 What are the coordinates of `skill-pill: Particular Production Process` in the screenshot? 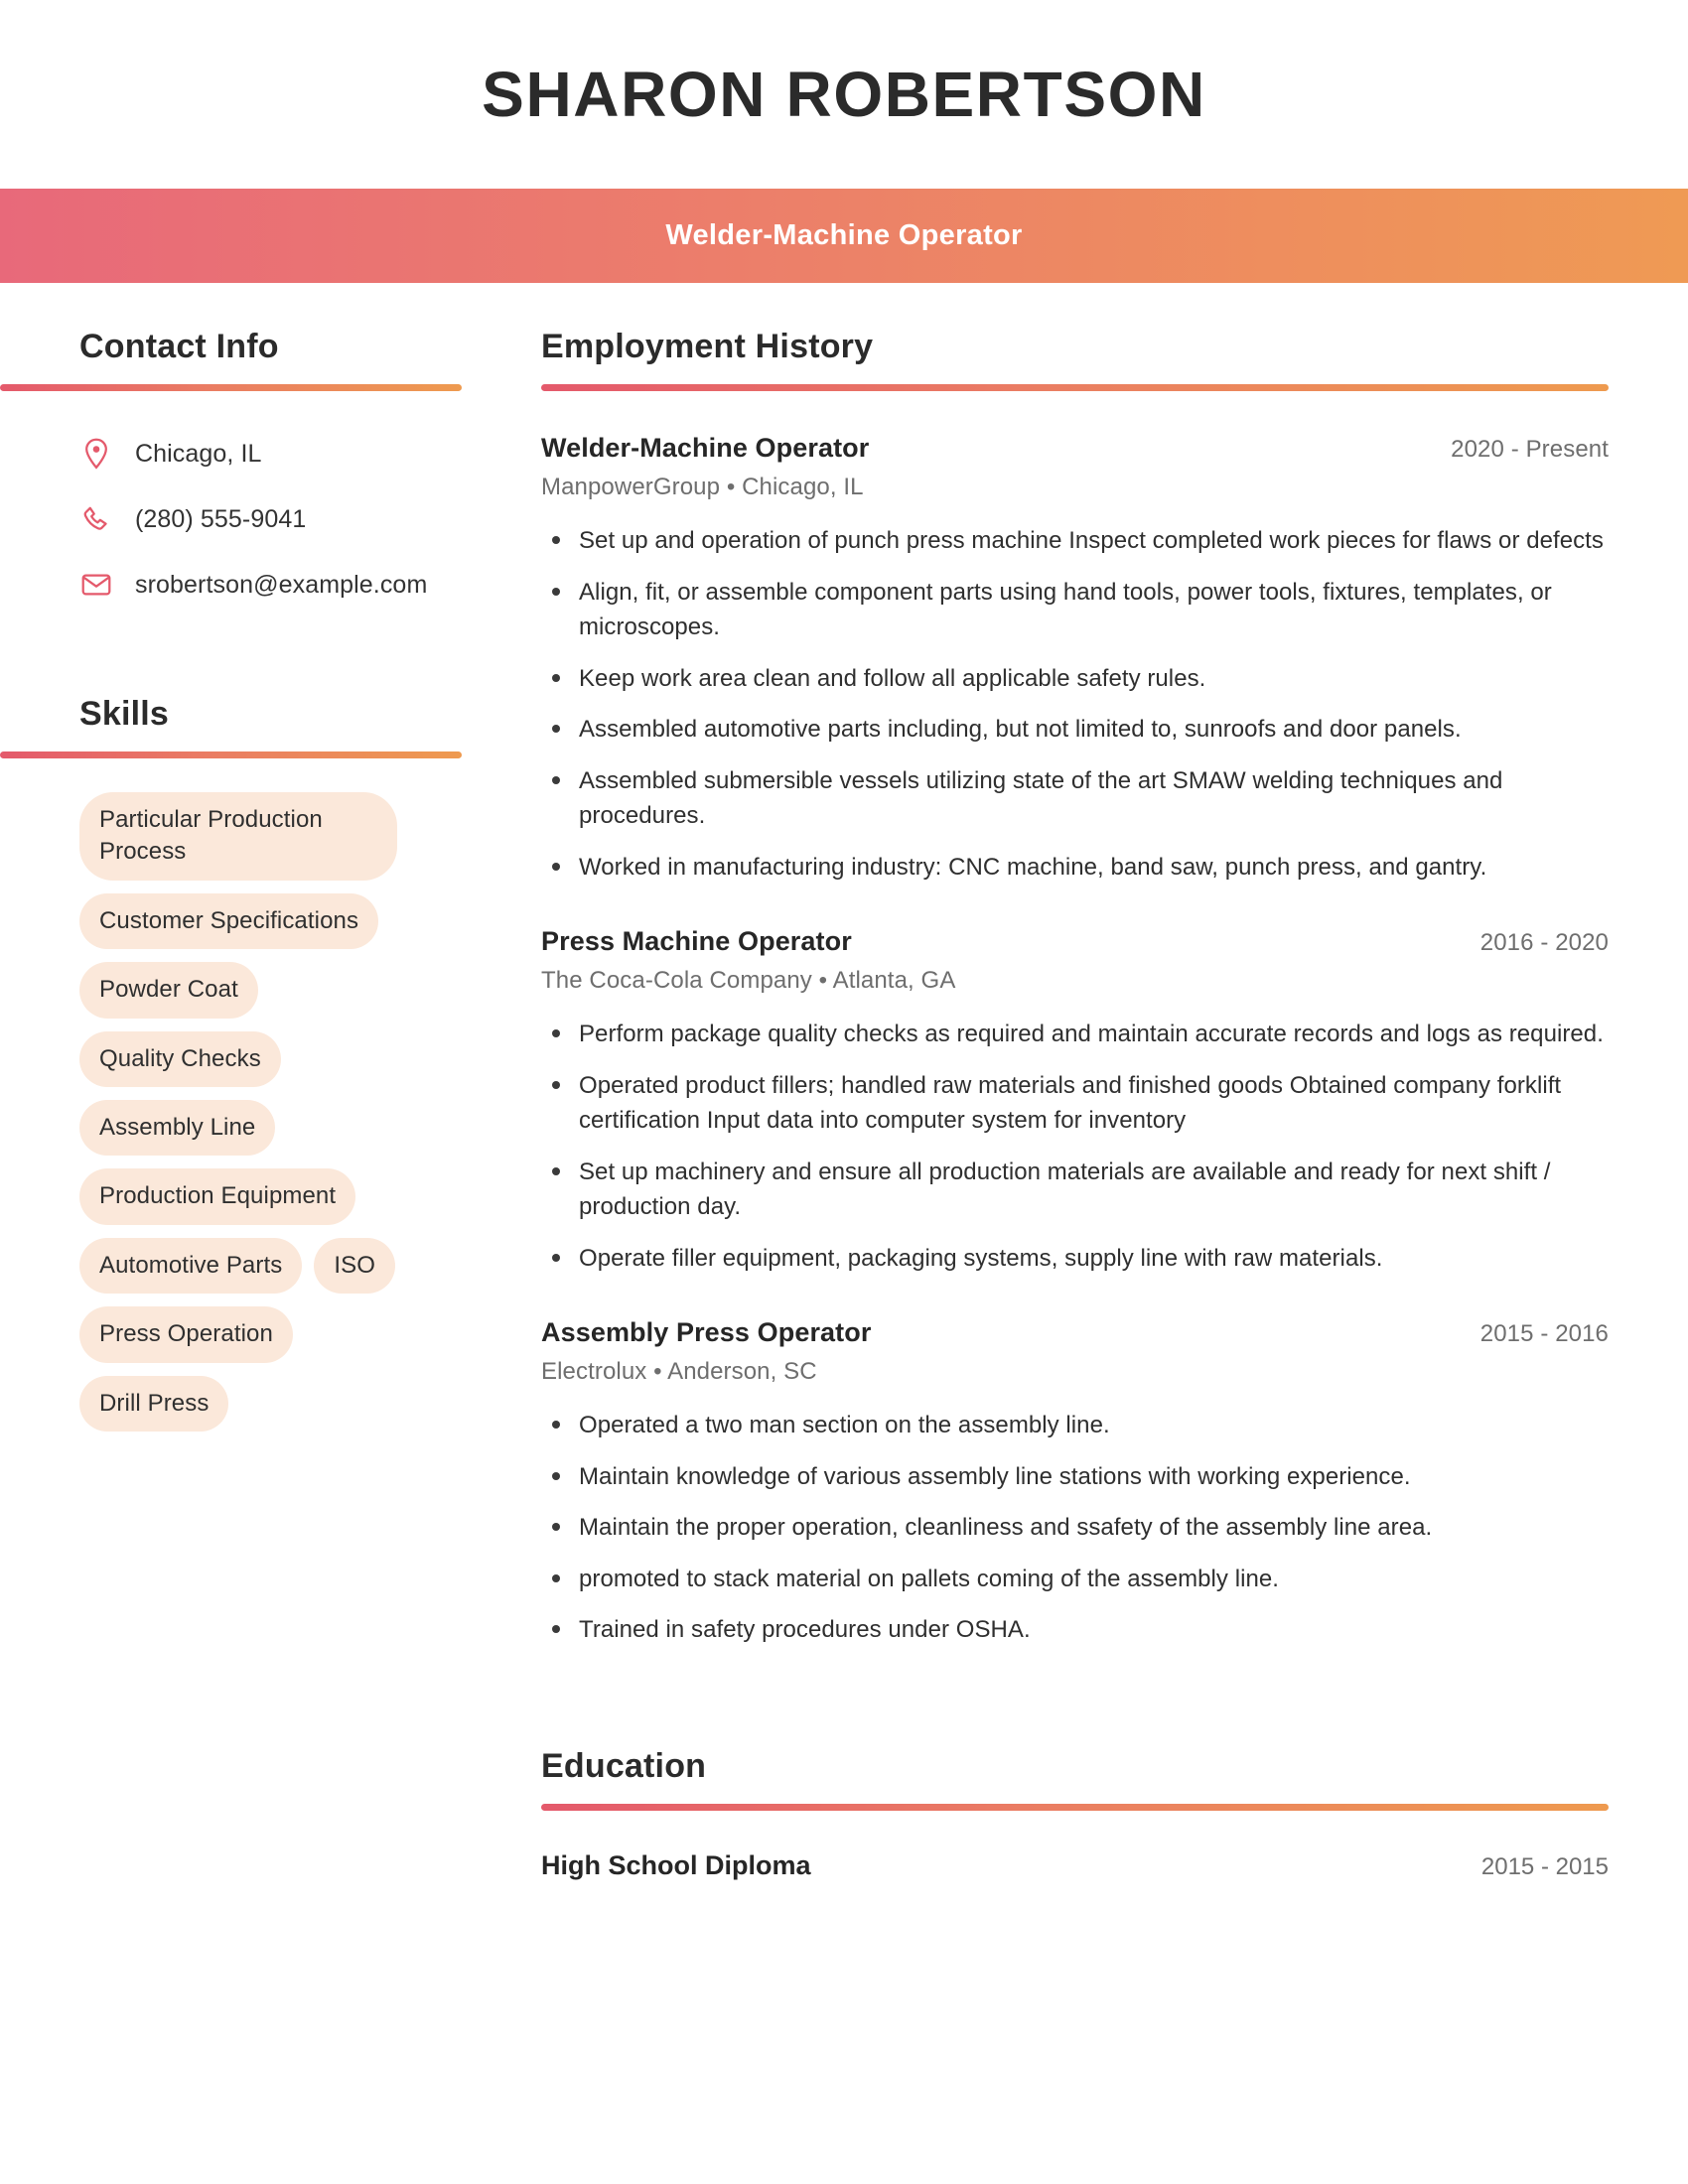 It's located at (238, 836).